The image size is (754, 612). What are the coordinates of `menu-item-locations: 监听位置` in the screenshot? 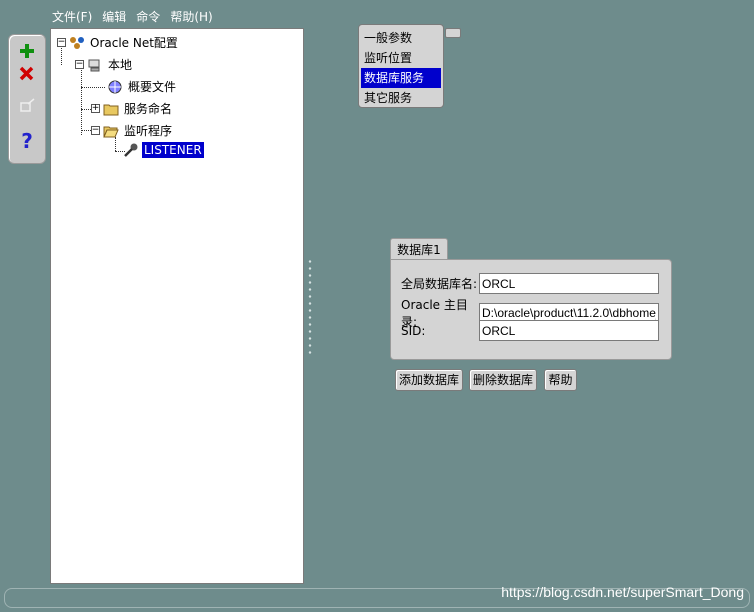 It's located at (401, 58).